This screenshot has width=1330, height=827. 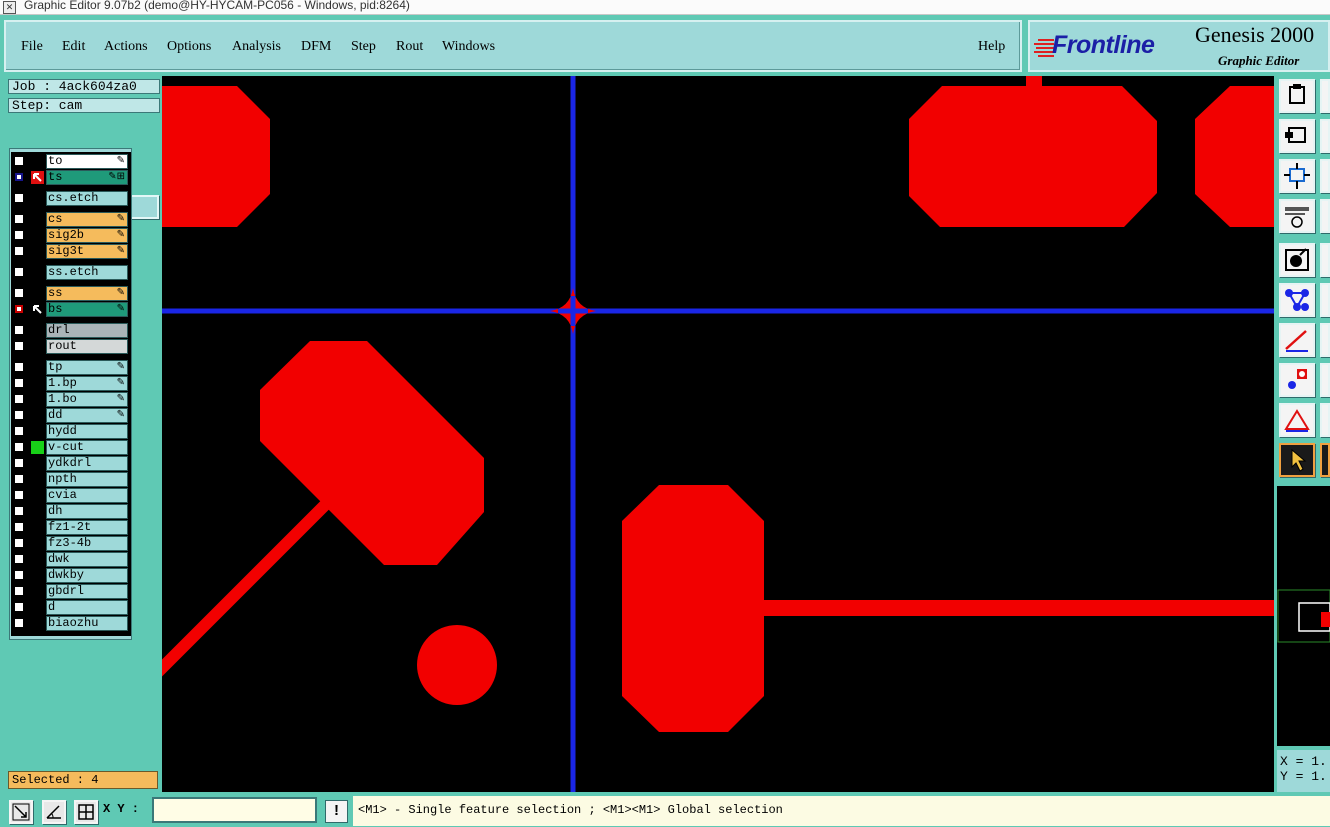 What do you see at coordinates (87, 495) in the screenshot?
I see `layer-name: cvia` at bounding box center [87, 495].